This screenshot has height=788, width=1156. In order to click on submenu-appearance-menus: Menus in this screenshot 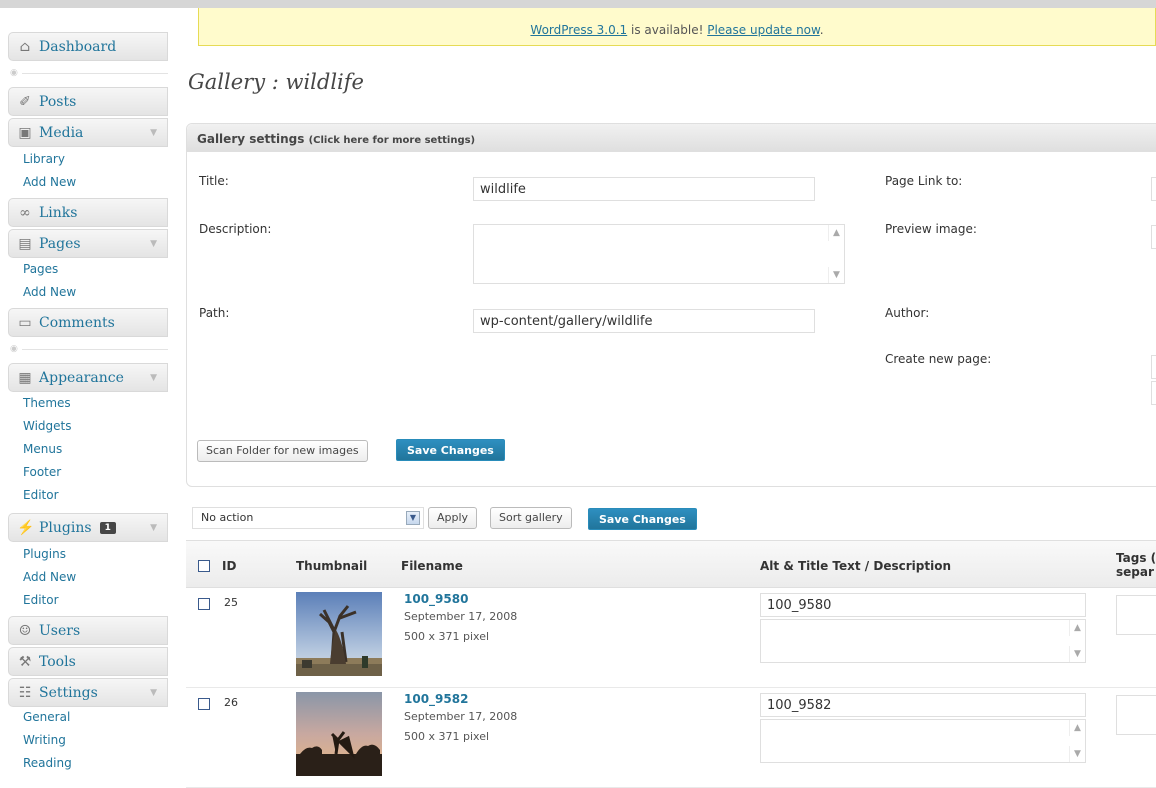, I will do `click(88, 449)`.